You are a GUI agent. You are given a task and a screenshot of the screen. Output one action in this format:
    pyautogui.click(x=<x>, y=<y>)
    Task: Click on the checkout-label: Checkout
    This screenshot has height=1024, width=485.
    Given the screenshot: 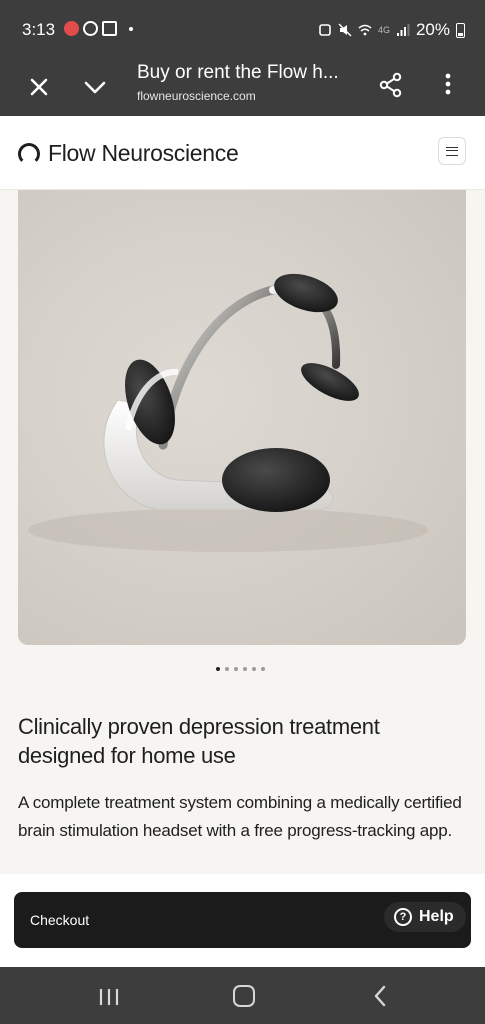 What is the action you would take?
    pyautogui.click(x=60, y=920)
    